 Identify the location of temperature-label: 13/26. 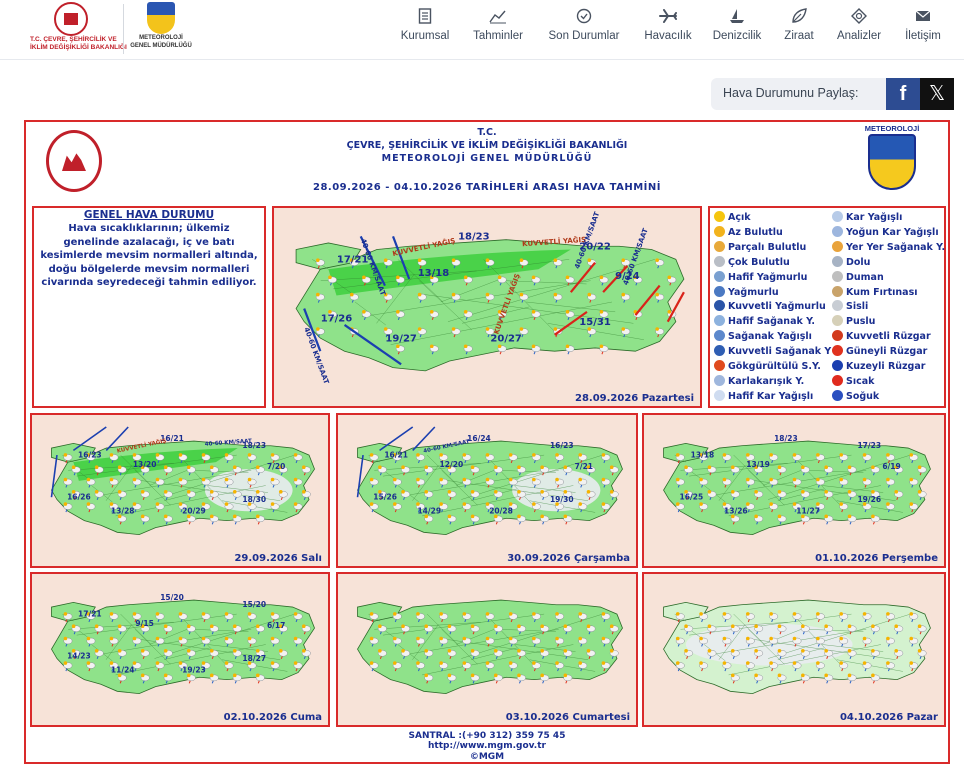
(736, 511).